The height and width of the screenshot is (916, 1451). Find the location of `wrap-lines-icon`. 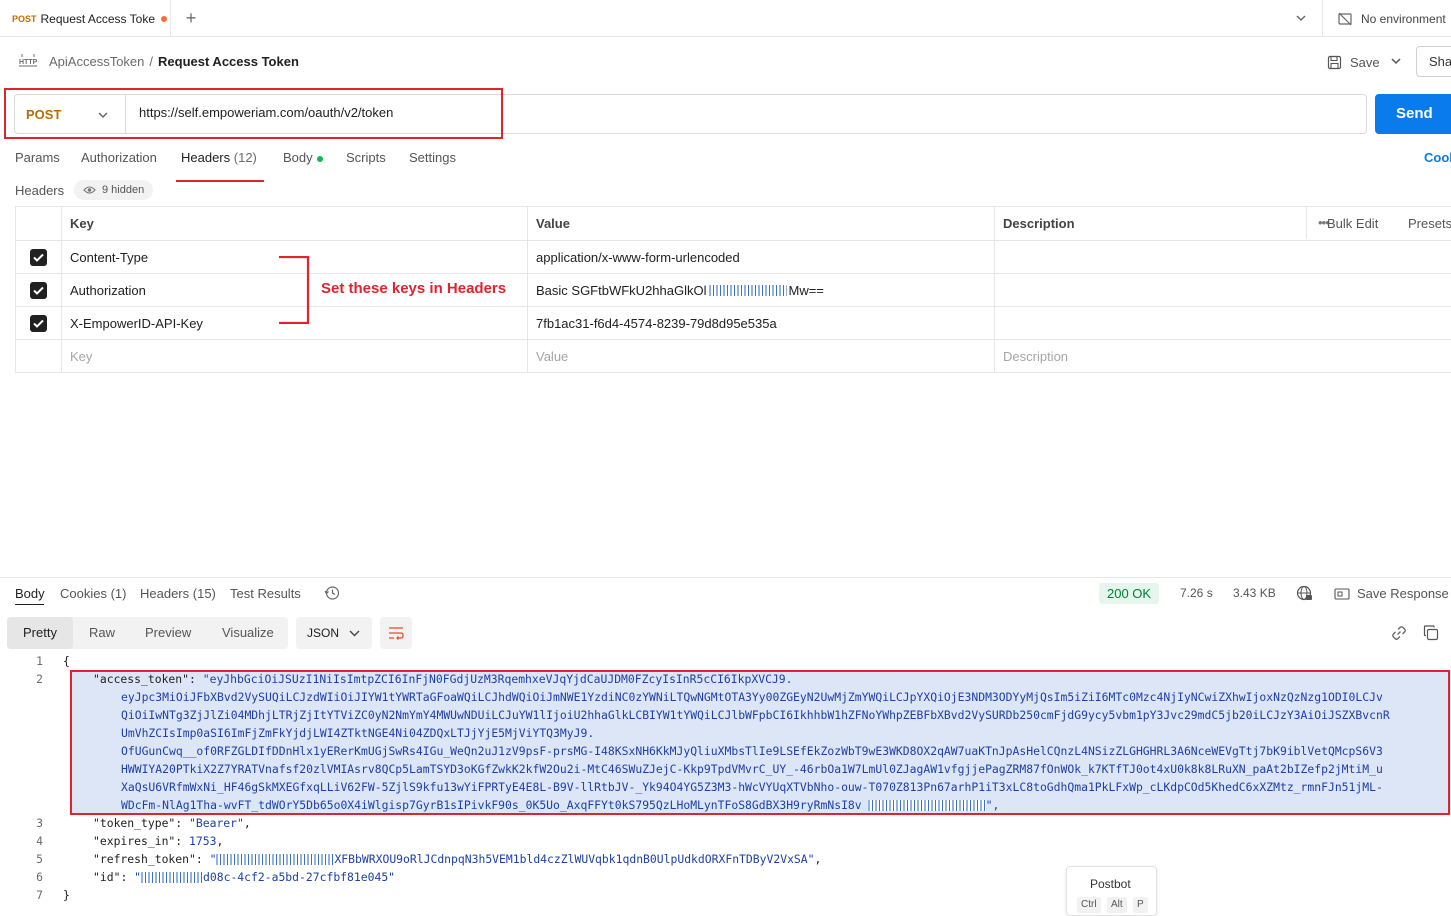

wrap-lines-icon is located at coordinates (396, 633).